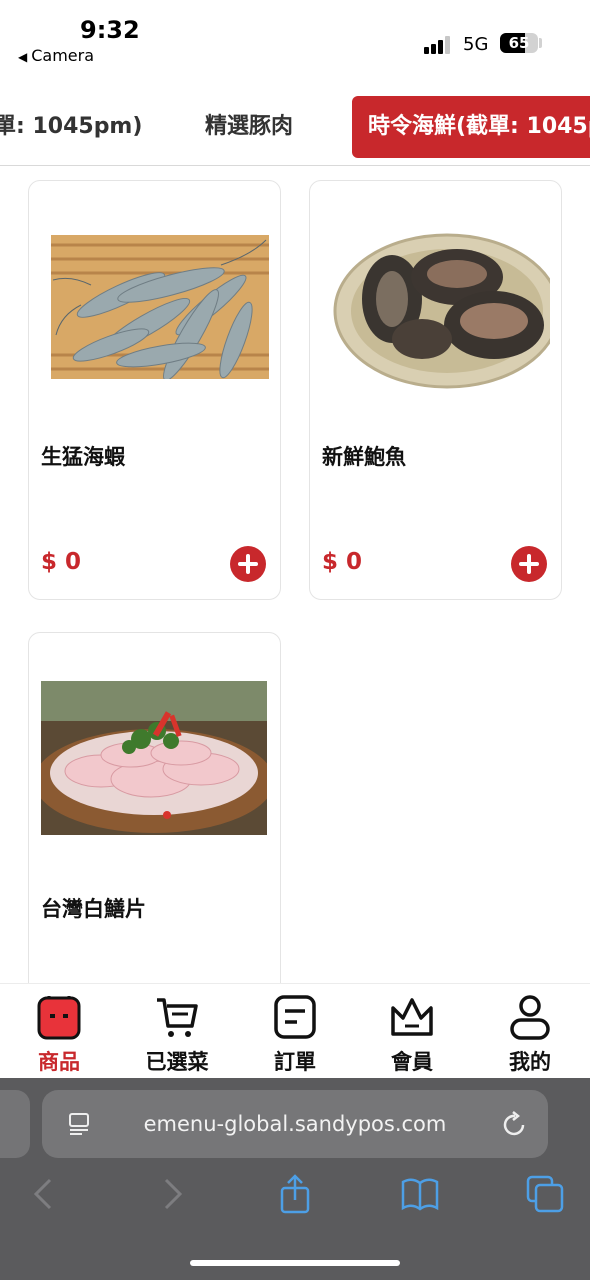  What do you see at coordinates (295, 1017) in the screenshot?
I see `order-list-icon` at bounding box center [295, 1017].